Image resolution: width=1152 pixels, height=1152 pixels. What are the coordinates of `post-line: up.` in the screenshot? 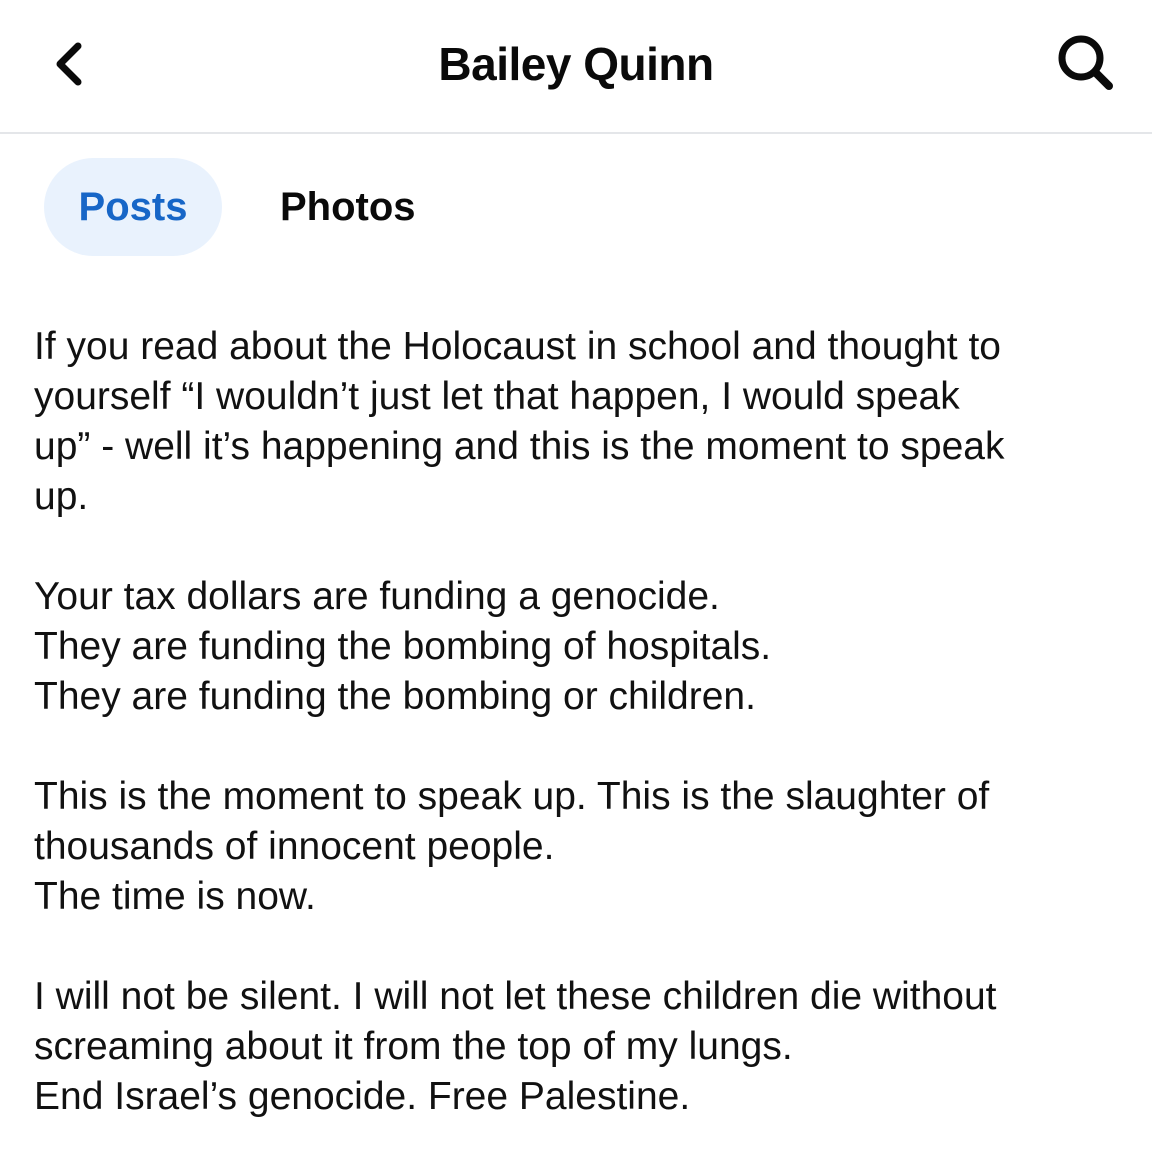 It's located at (61, 496).